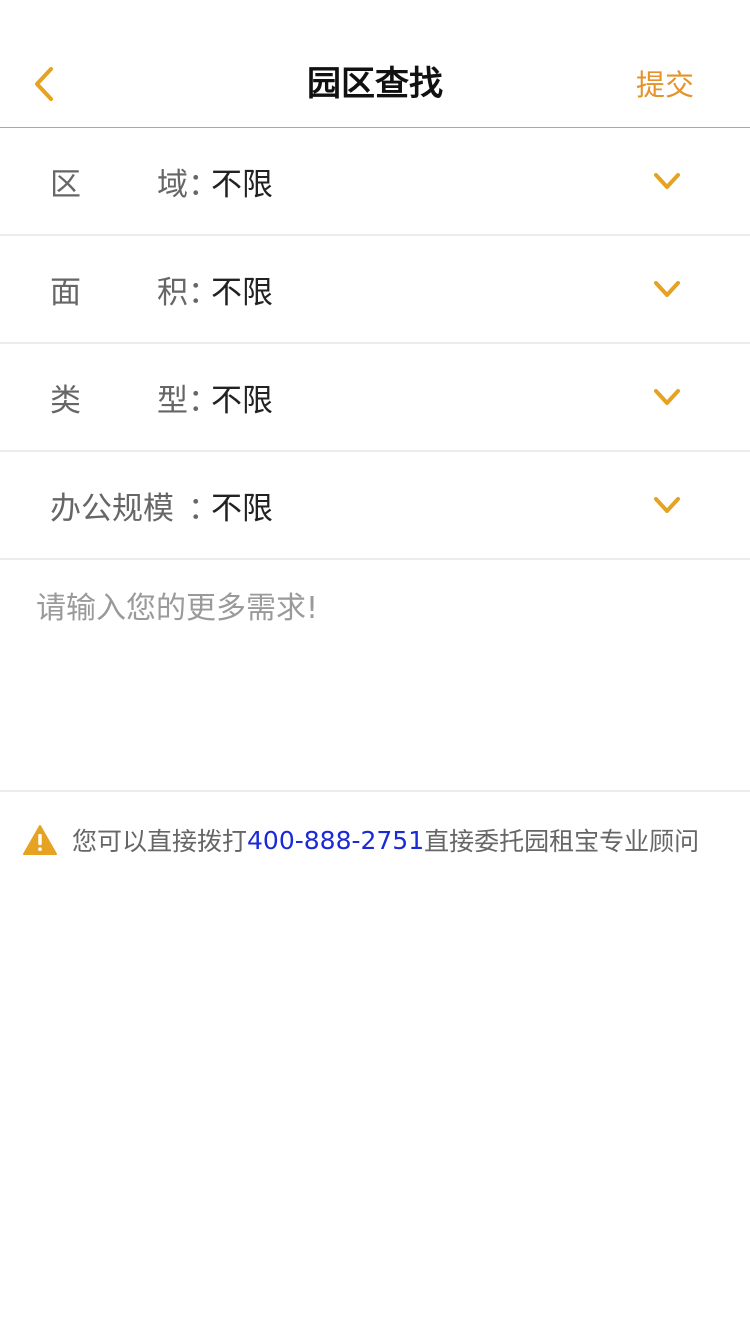 The image size is (750, 1334). Describe the element at coordinates (172, 400) in the screenshot. I see `filter-label-char: 型` at that location.